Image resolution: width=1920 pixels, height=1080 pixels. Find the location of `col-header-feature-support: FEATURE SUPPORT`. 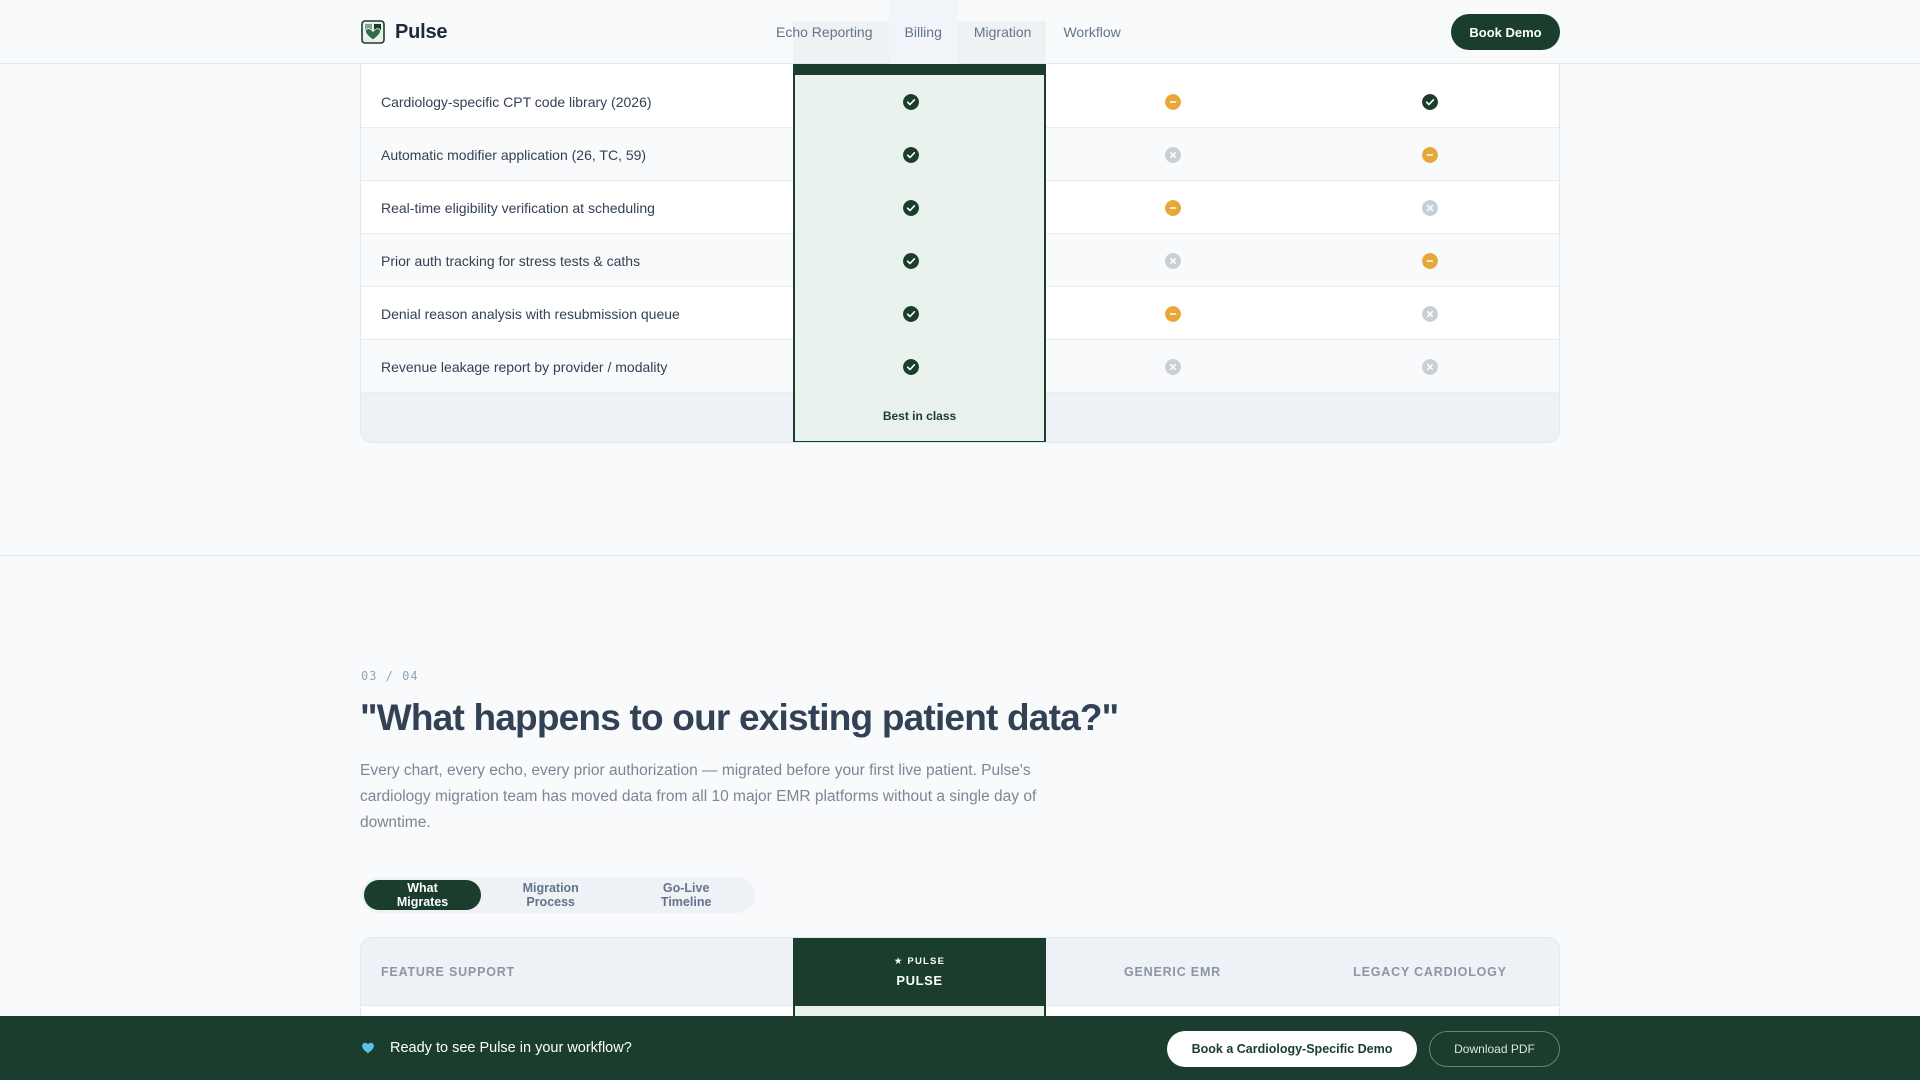

col-header-feature-support: FEATURE SUPPORT is located at coordinates (448, 972).